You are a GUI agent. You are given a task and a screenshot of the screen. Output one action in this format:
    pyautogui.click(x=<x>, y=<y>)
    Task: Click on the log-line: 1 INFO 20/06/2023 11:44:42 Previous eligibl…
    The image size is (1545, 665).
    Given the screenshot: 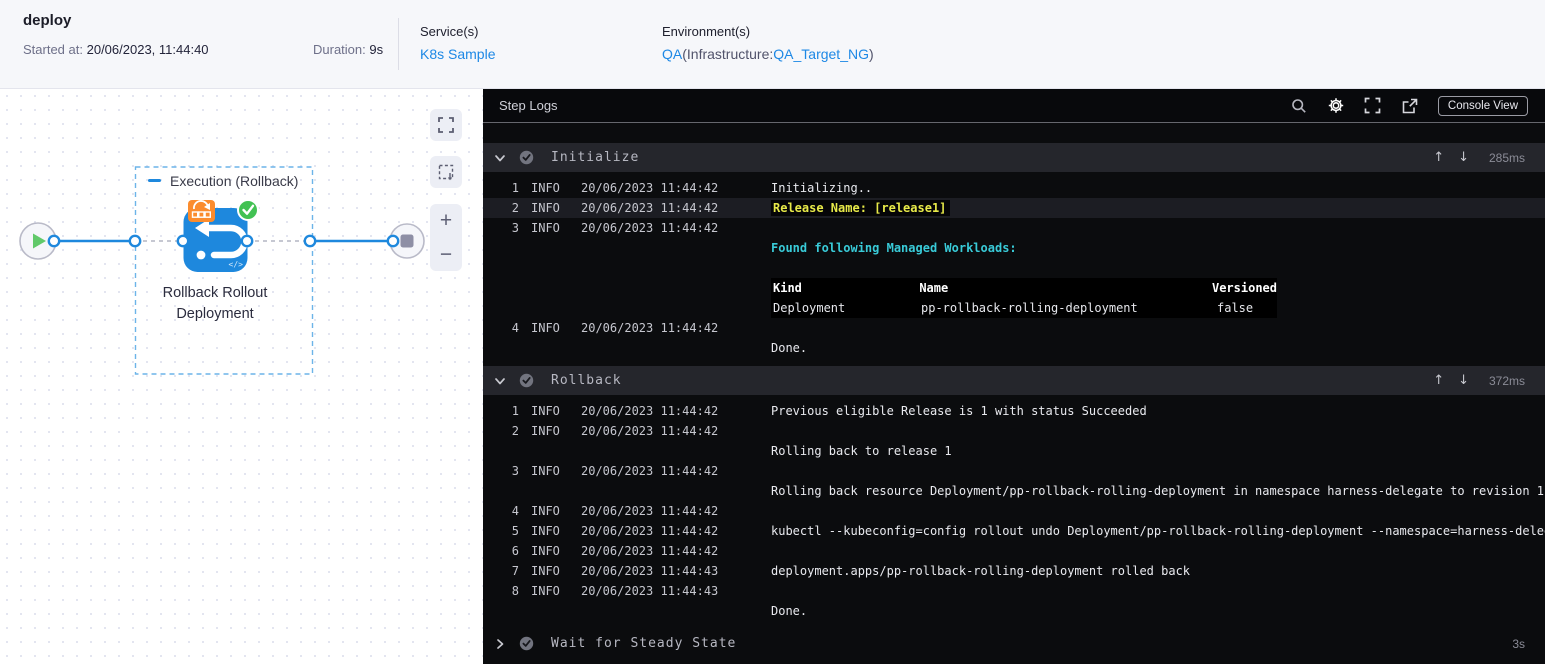 What is the action you would take?
    pyautogui.click(x=1014, y=411)
    